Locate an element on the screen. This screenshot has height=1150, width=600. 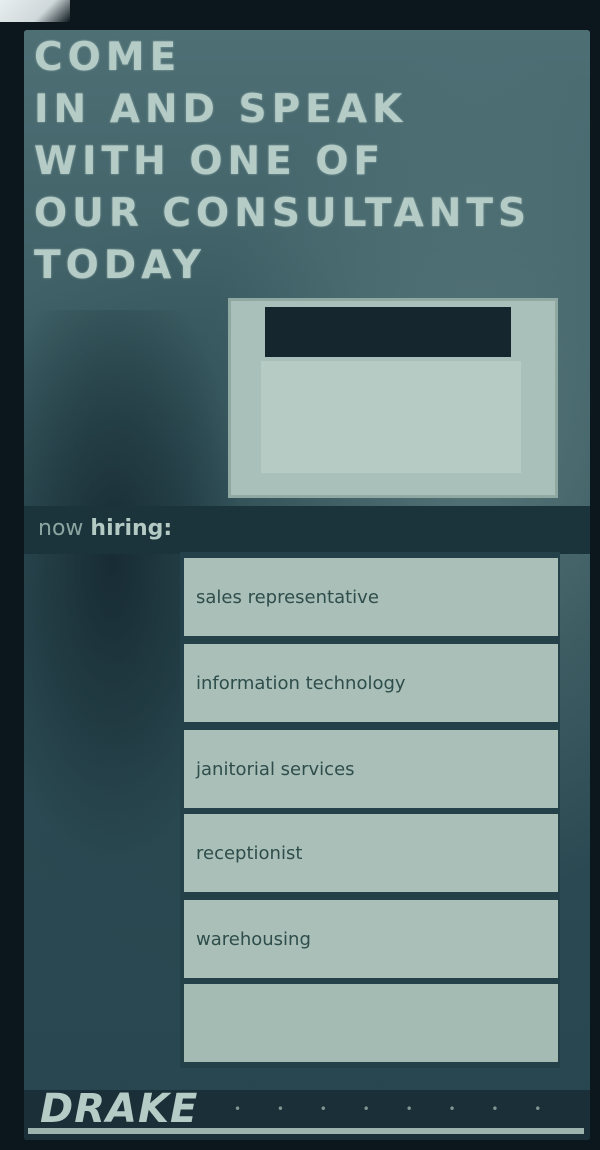
hiring-prefix: now is located at coordinates (61, 528).